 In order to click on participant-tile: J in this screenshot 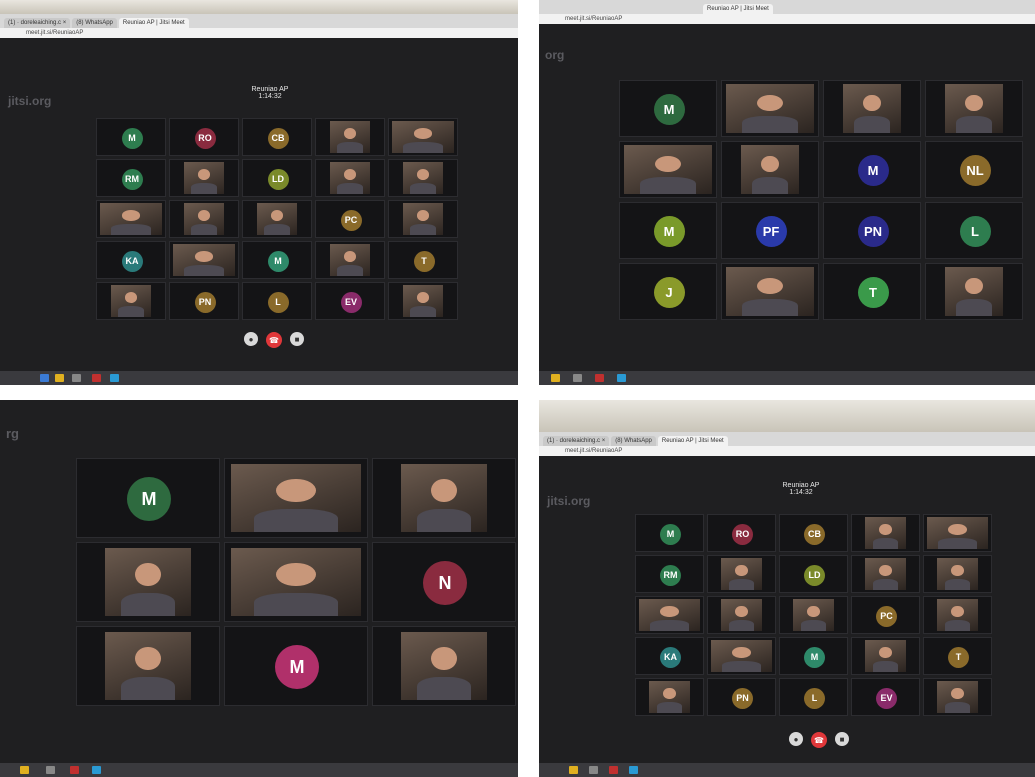, I will do `click(668, 291)`.